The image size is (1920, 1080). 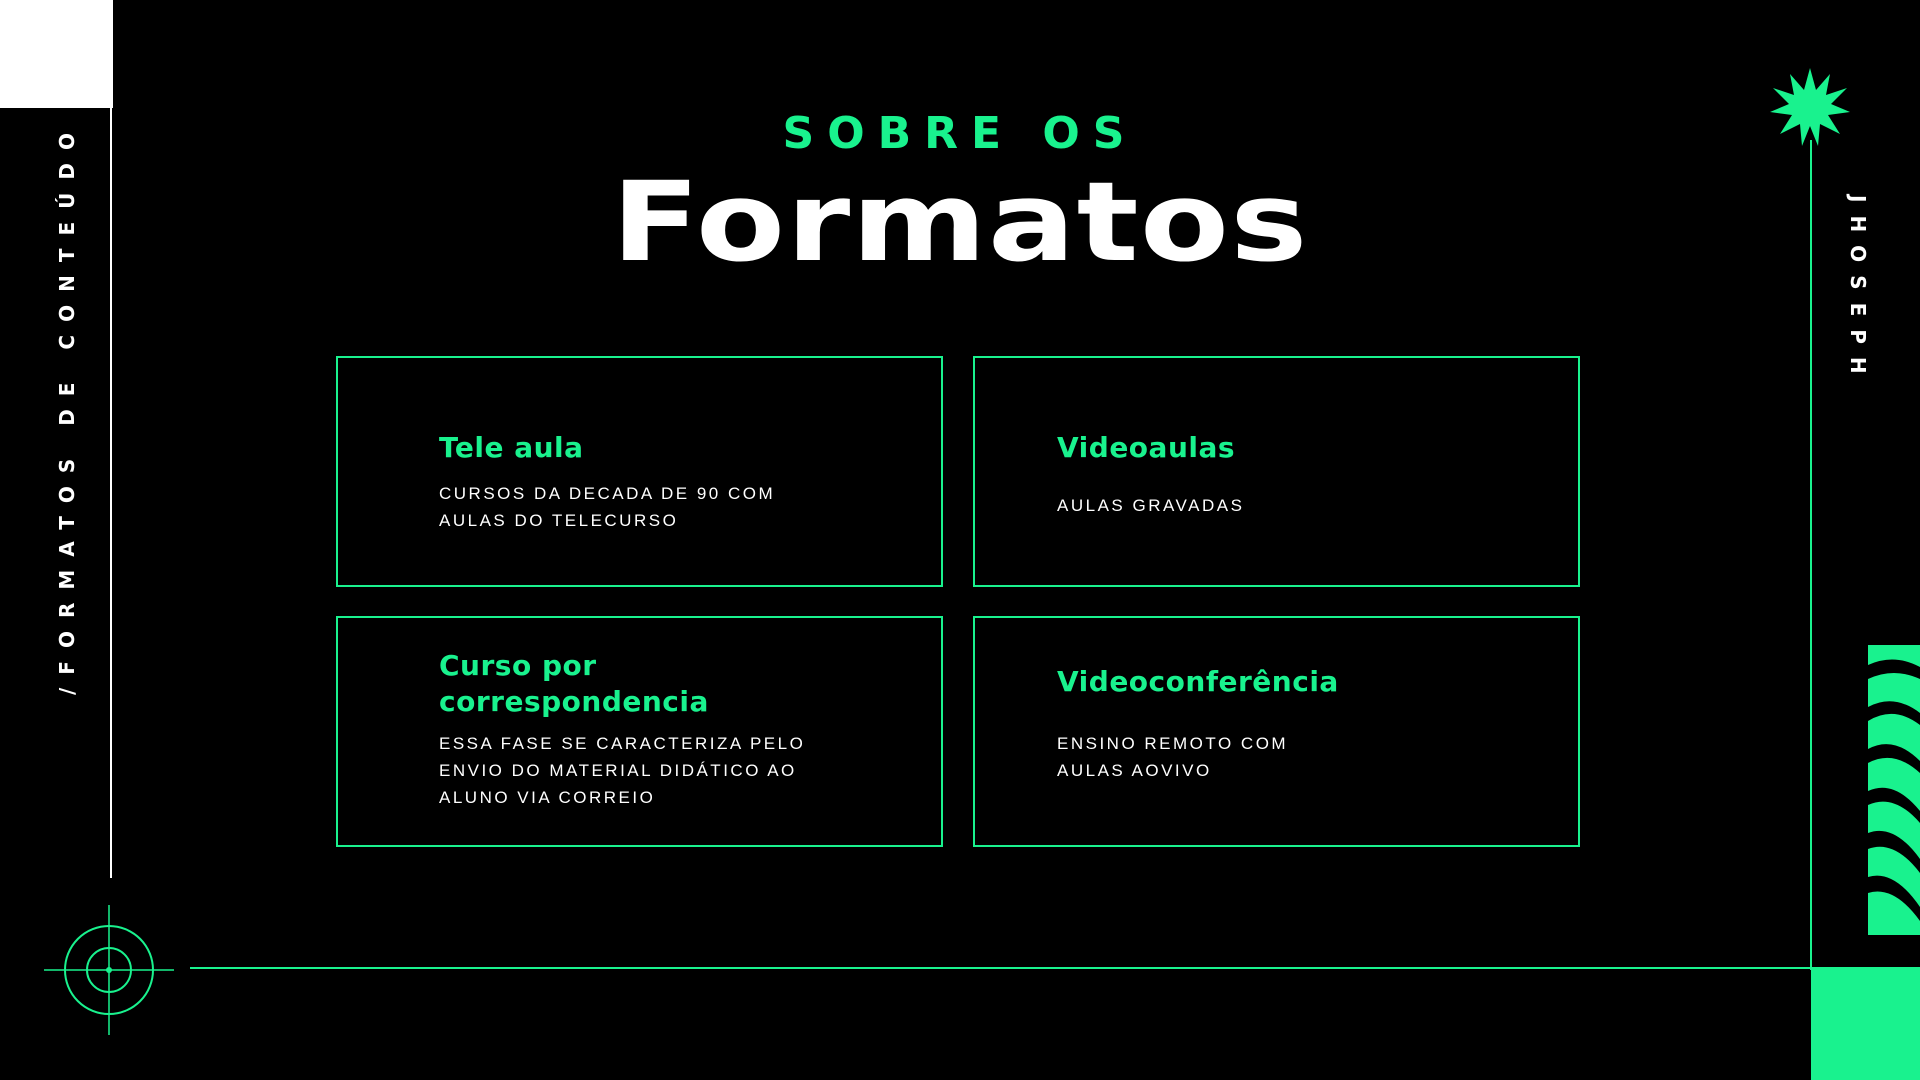 I want to click on bottom-horizontal-line, so click(x=1001, y=968).